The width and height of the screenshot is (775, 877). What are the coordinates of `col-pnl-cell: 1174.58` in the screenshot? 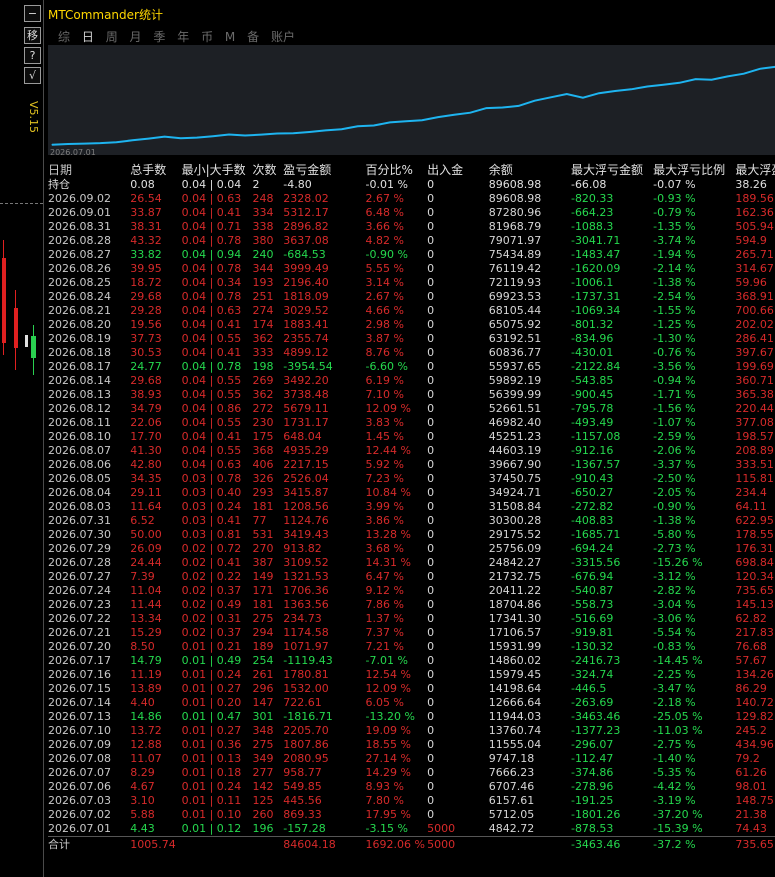 It's located at (306, 632).